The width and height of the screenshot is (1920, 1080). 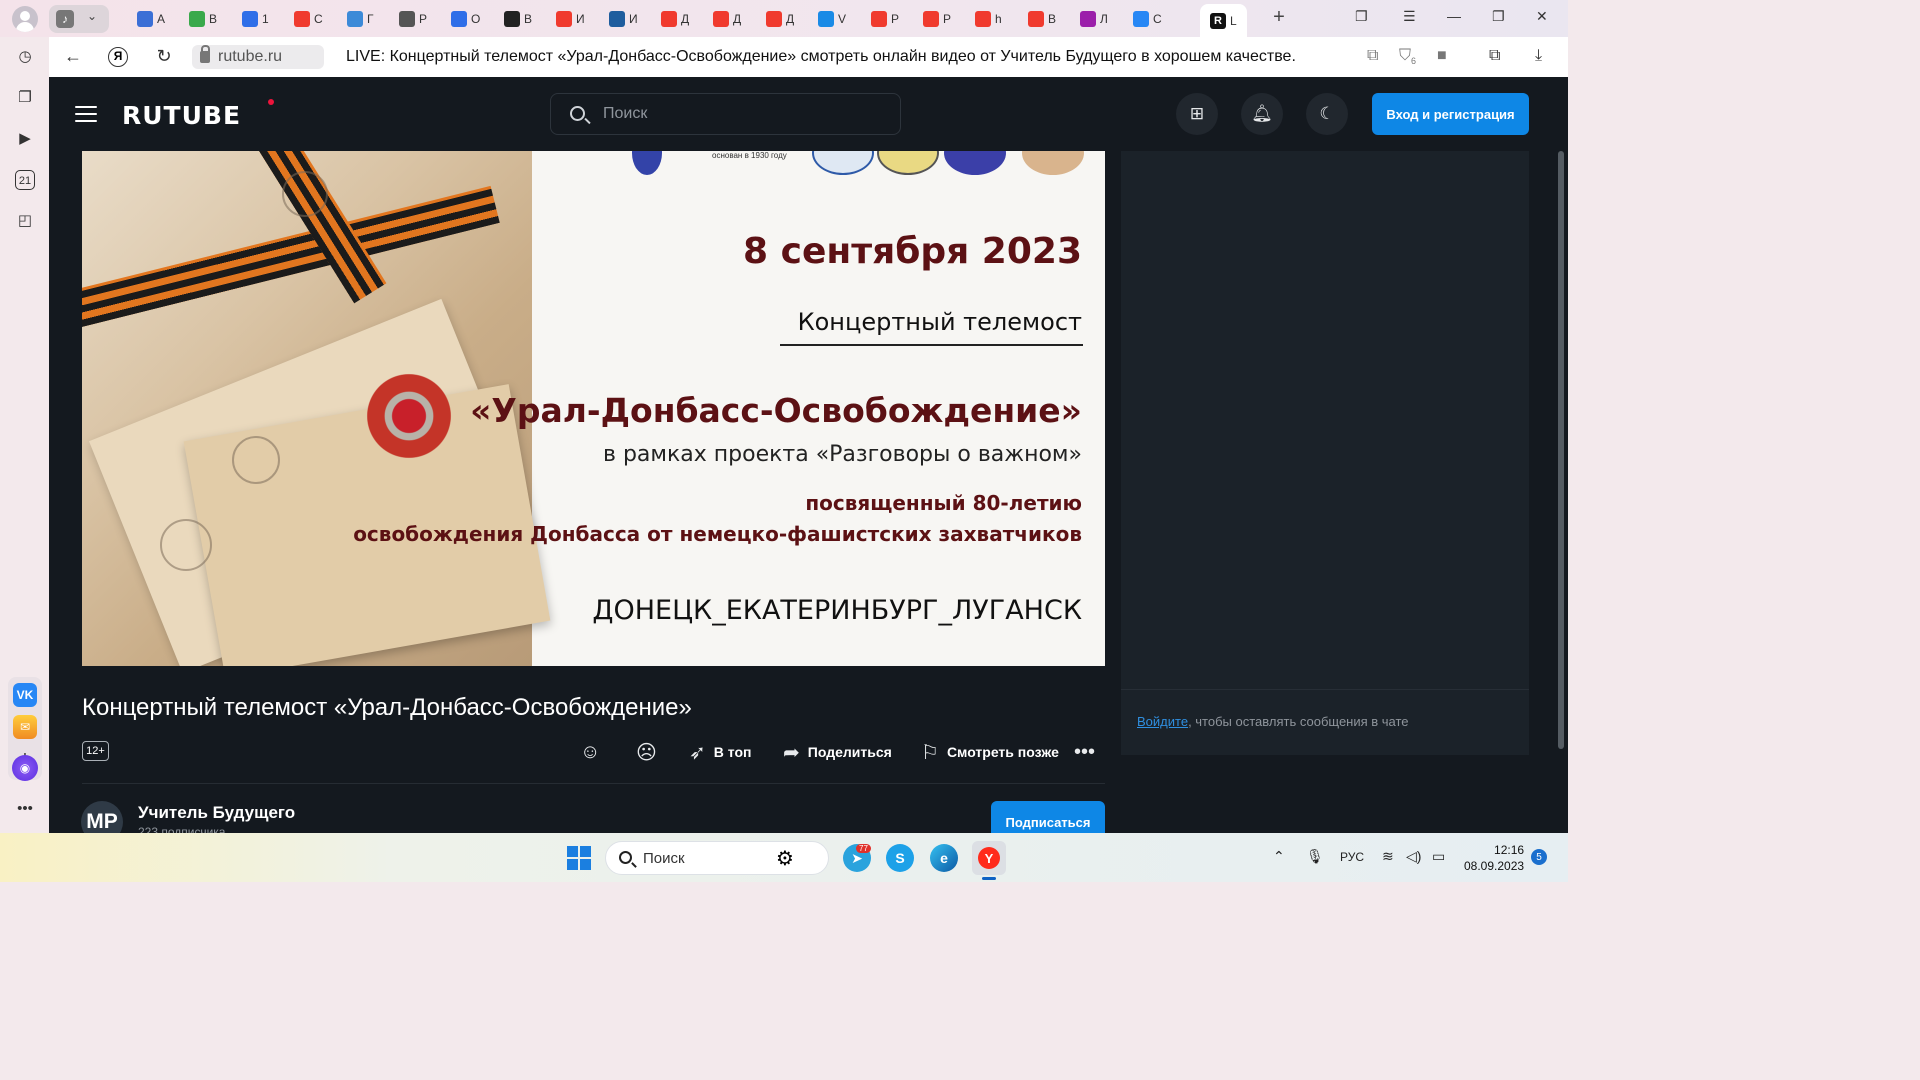 I want to click on search-input, so click(x=743, y=114).